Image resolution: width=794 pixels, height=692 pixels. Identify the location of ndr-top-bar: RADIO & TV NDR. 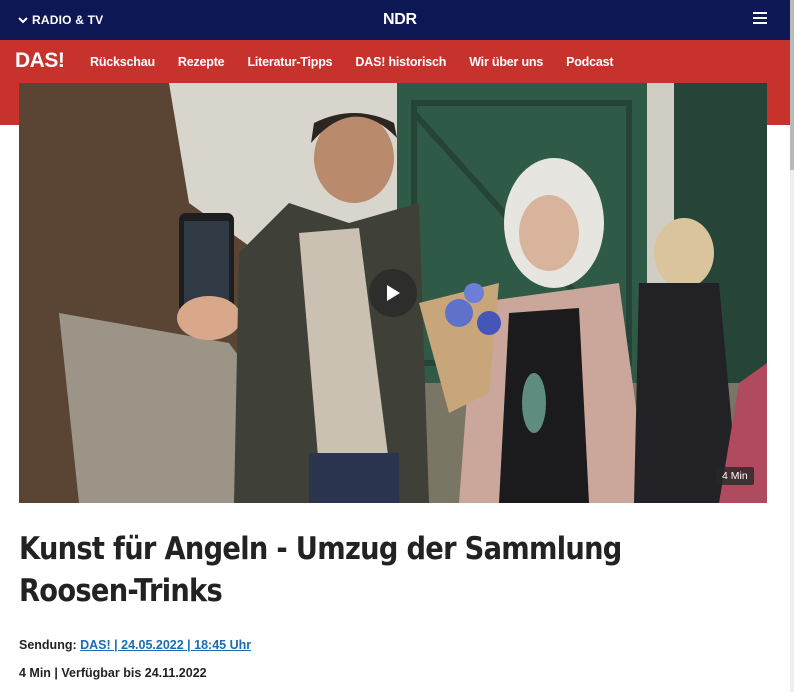
(395, 20).